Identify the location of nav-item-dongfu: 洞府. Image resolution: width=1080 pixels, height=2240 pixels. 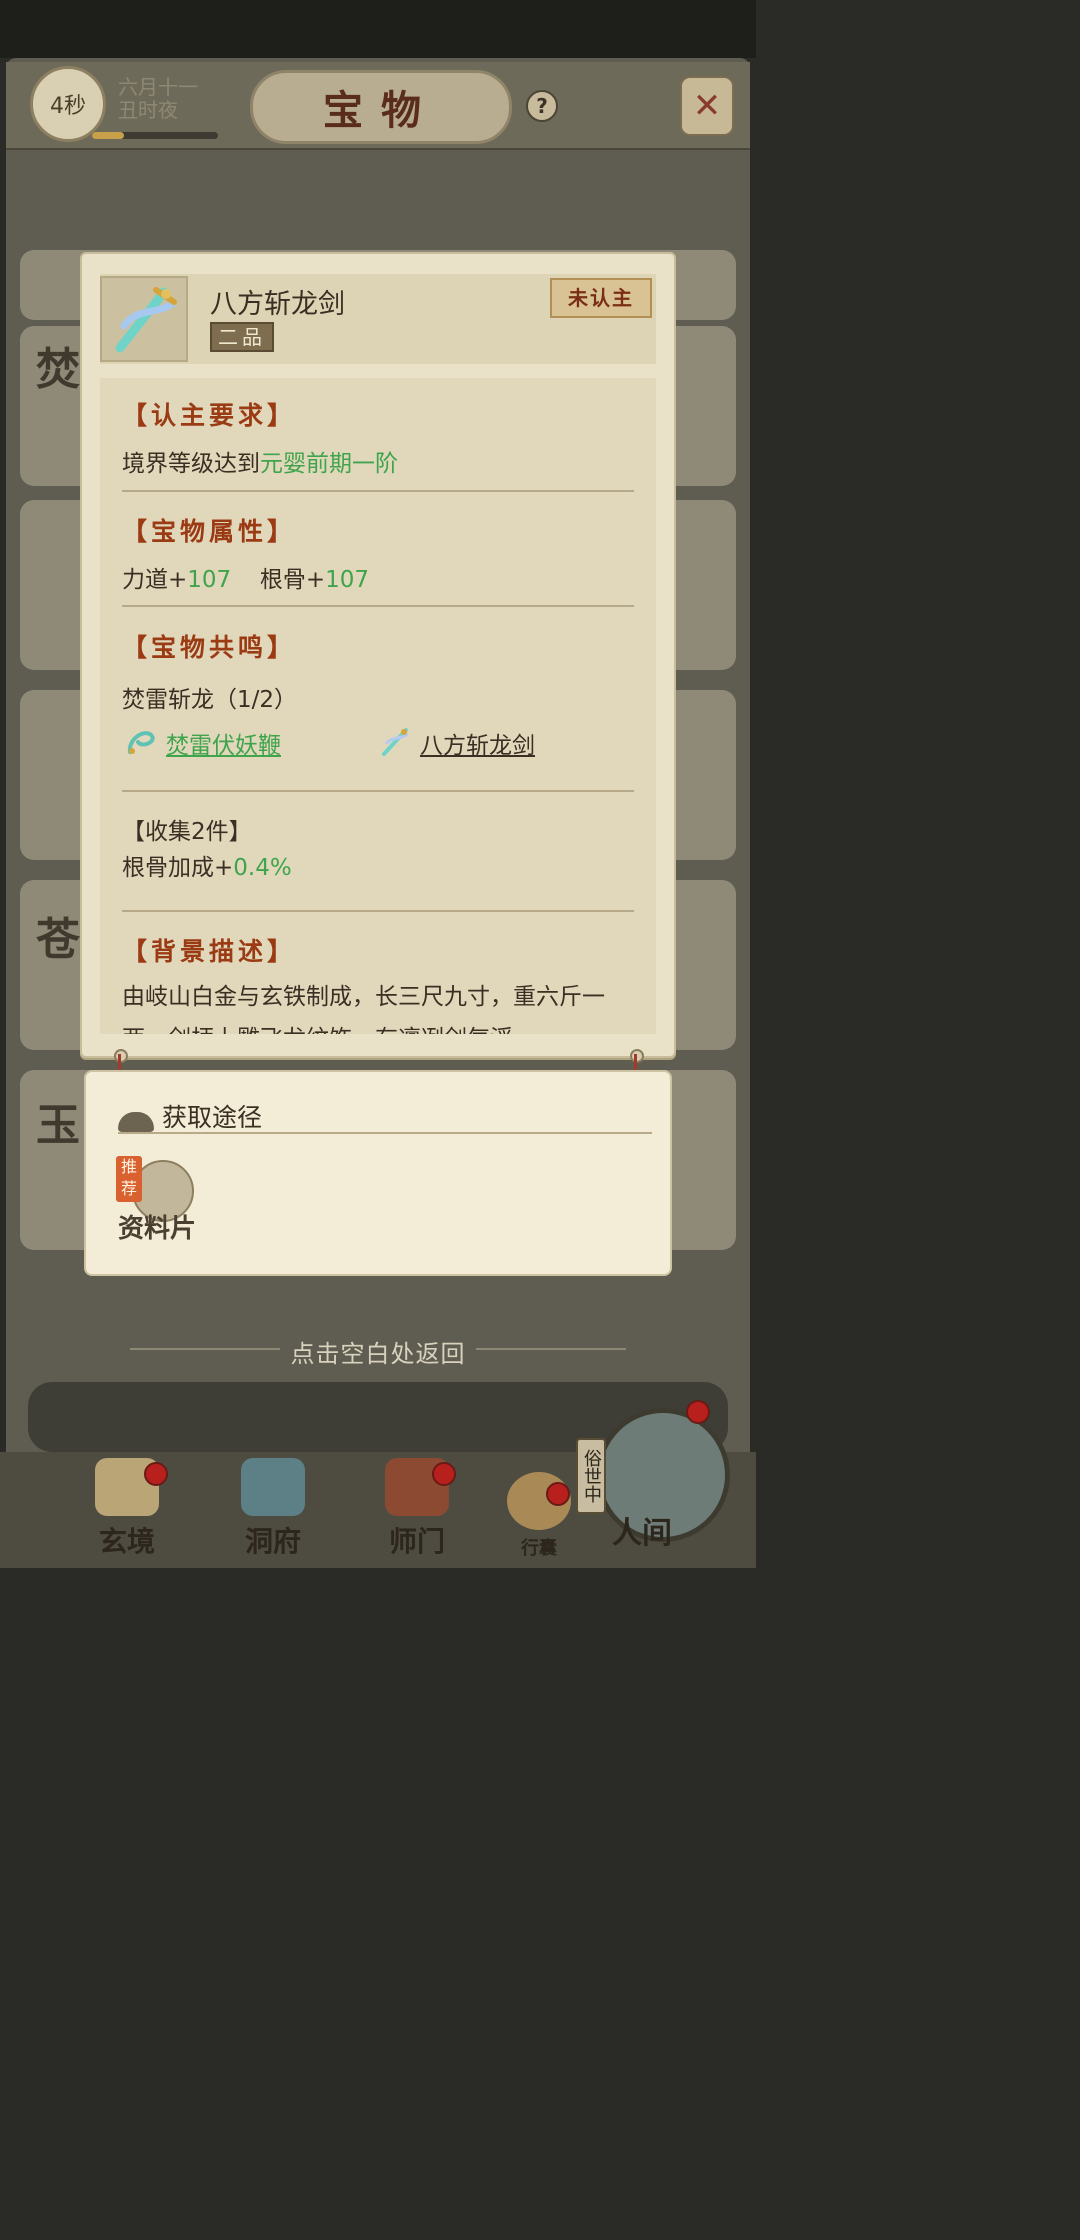
(273, 1505).